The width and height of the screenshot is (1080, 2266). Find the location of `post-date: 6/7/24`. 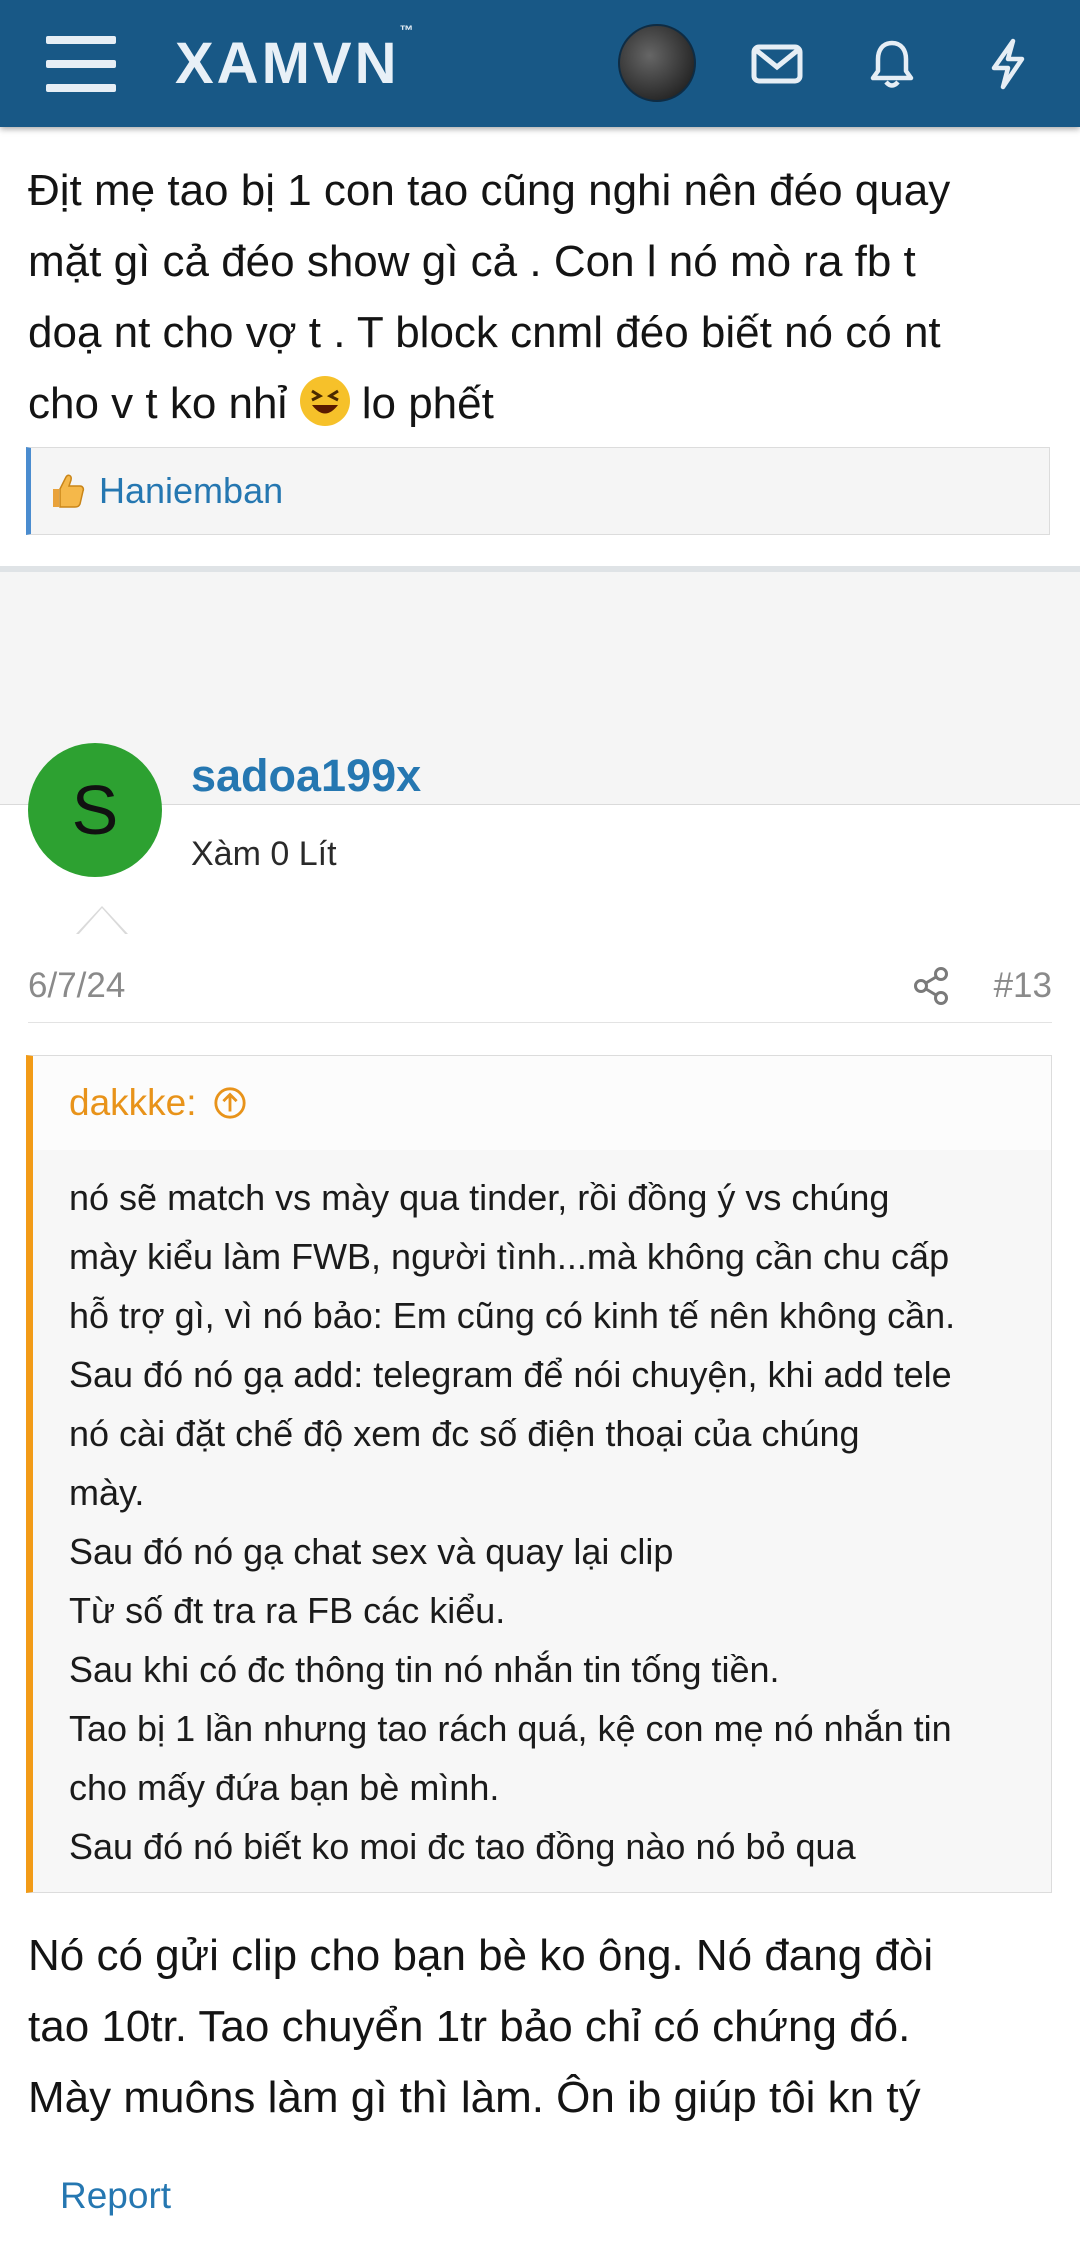

post-date: 6/7/24 is located at coordinates (76, 986).